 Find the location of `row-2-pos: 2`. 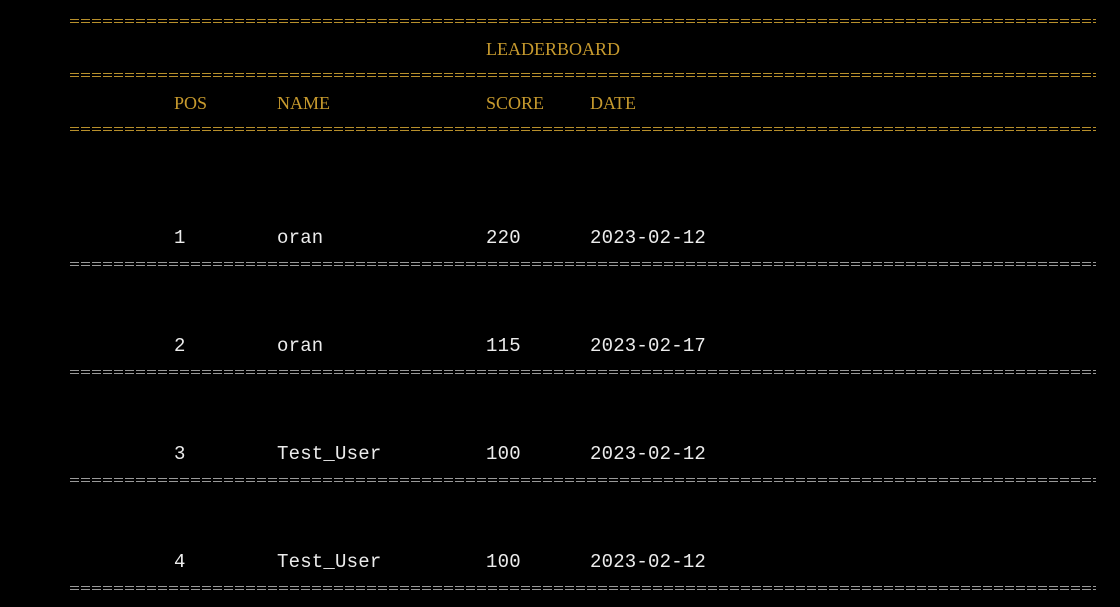

row-2-pos: 2 is located at coordinates (180, 346).